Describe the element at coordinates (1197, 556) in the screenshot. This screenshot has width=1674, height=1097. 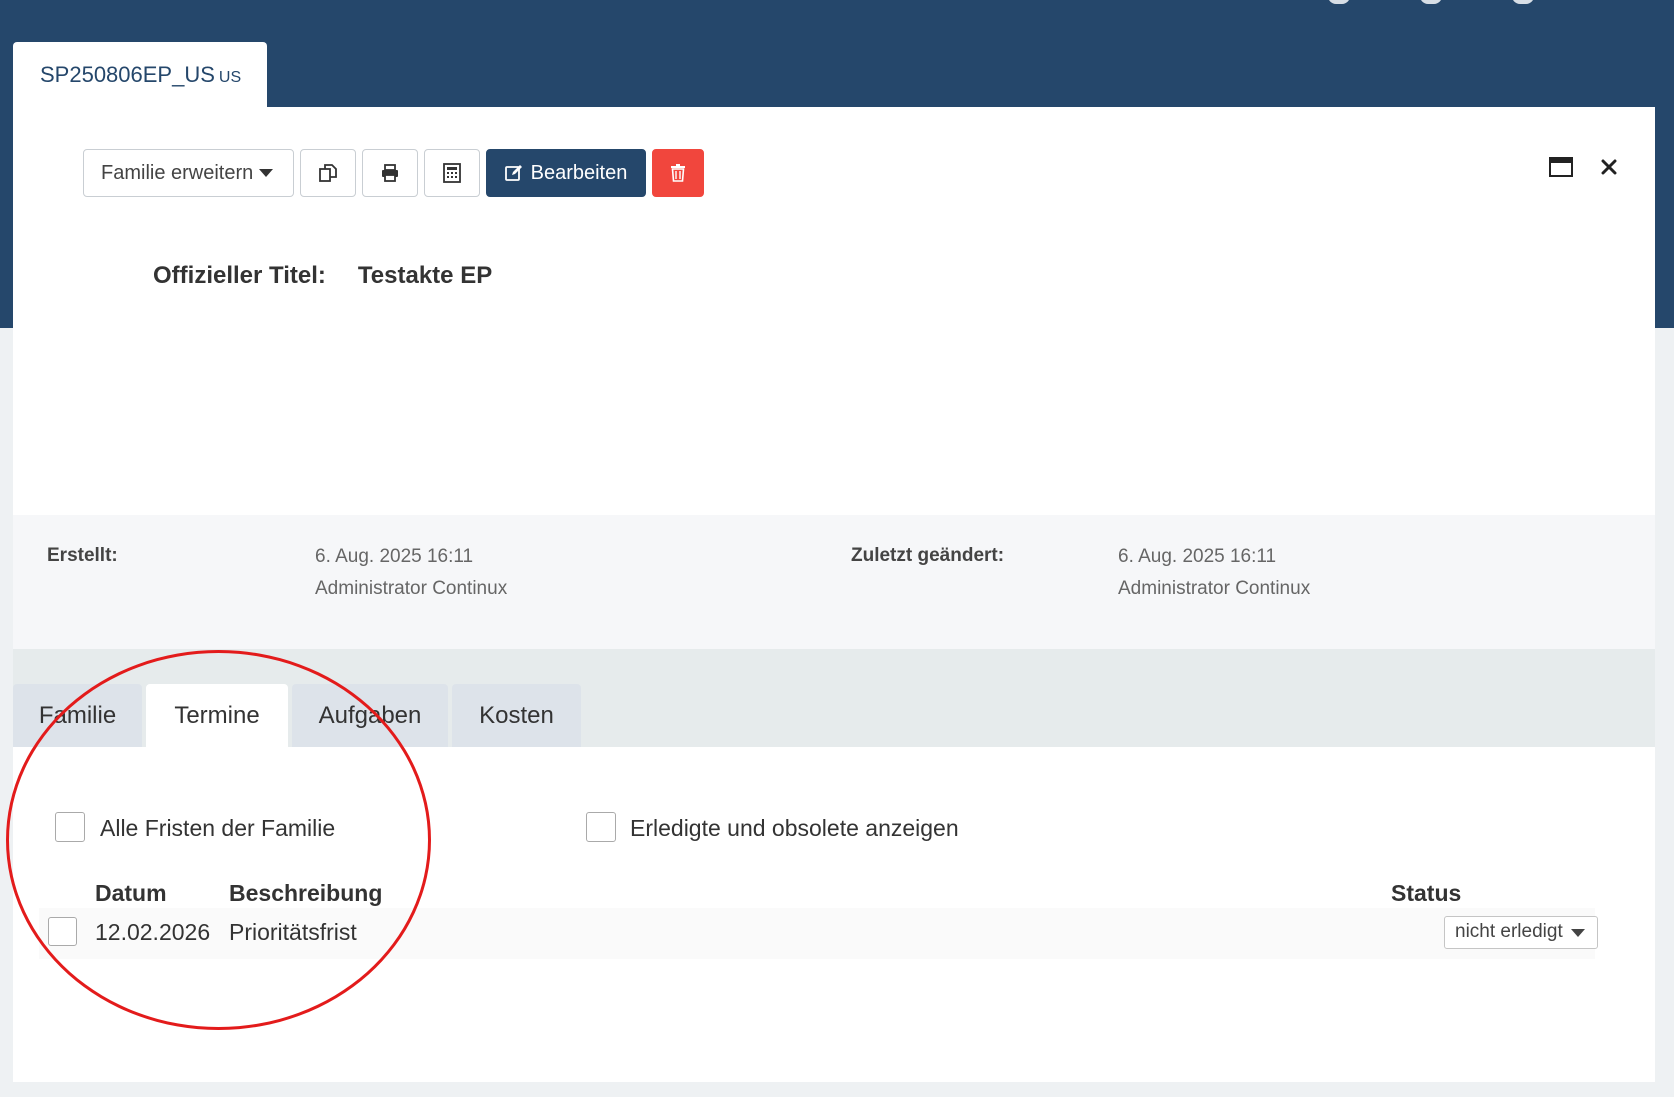
I see `modified-date: 6. Aug. 2025 16:11` at that location.